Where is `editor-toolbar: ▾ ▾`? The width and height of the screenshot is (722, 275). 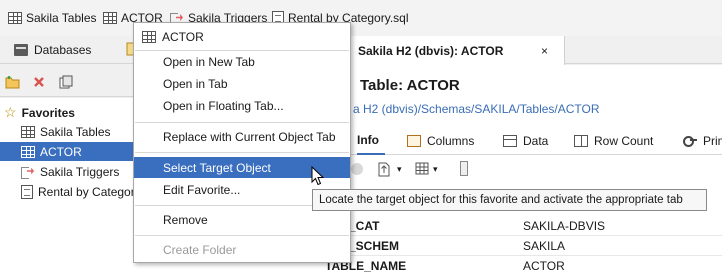
editor-toolbar: ▾ ▾ is located at coordinates (522, 170).